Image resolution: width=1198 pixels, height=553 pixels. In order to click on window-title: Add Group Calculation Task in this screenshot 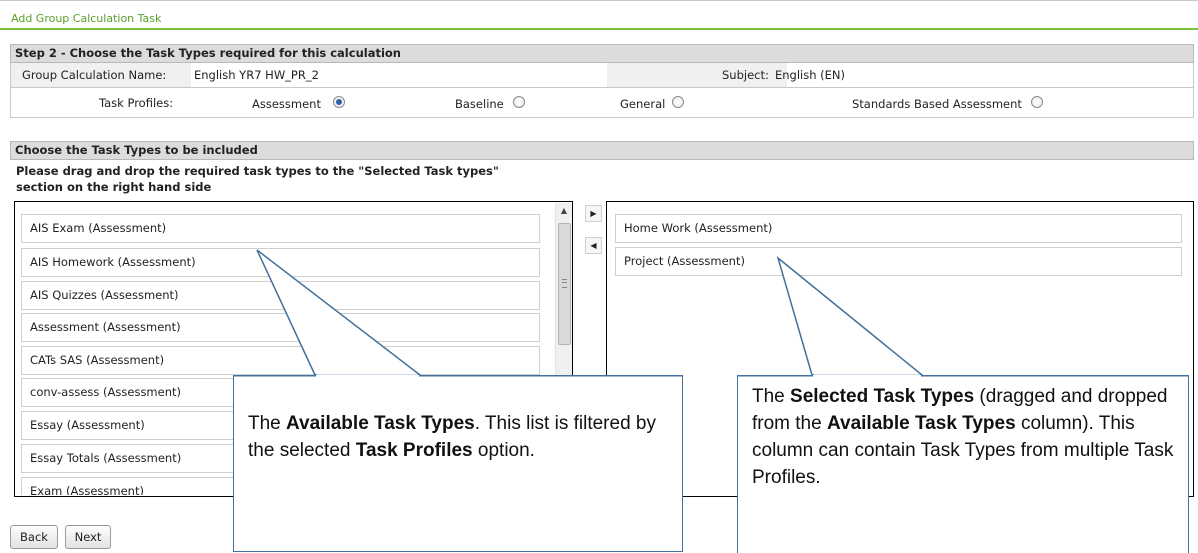, I will do `click(86, 18)`.